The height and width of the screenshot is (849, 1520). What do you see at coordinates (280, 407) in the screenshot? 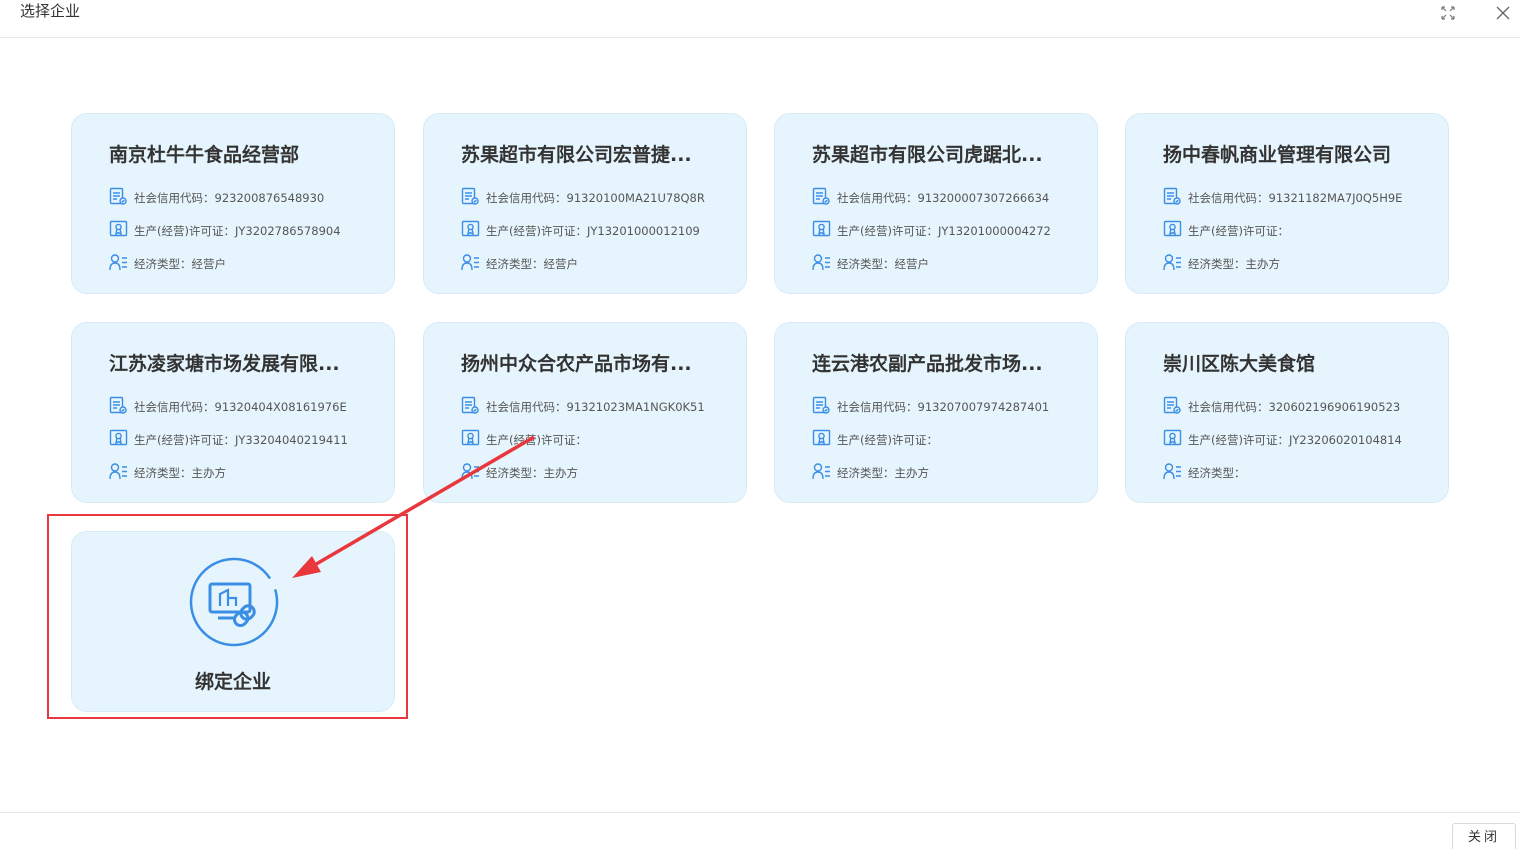
I see `credit-code-value: 91320404X08161976E` at bounding box center [280, 407].